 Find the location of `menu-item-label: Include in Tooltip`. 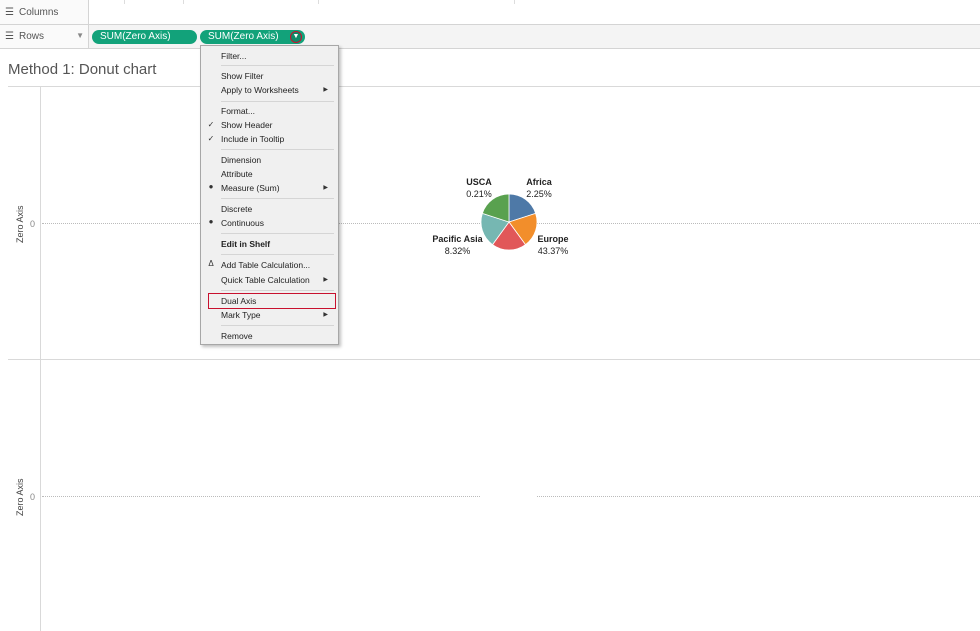

menu-item-label: Include in Tooltip is located at coordinates (253, 139).